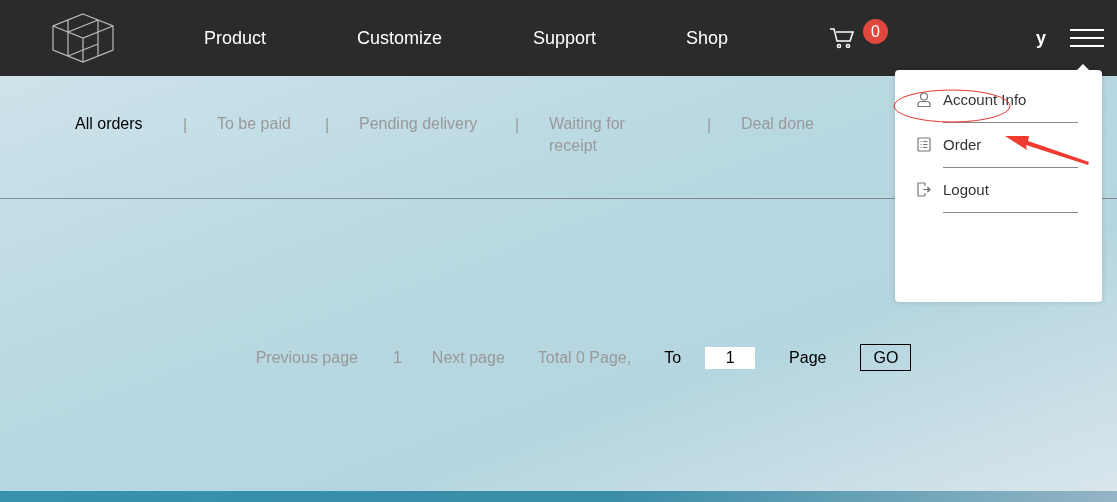 The image size is (1117, 502). Describe the element at coordinates (808, 357) in the screenshot. I see `page-label: Page` at that location.